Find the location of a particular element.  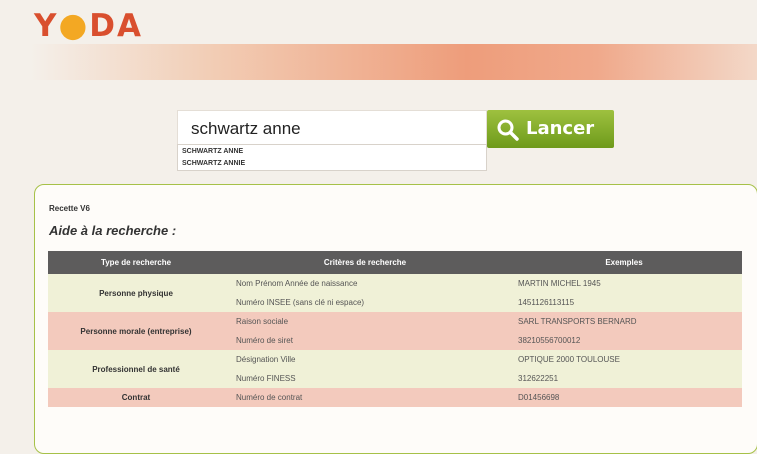

header-type: Type de recherche is located at coordinates (136, 262).